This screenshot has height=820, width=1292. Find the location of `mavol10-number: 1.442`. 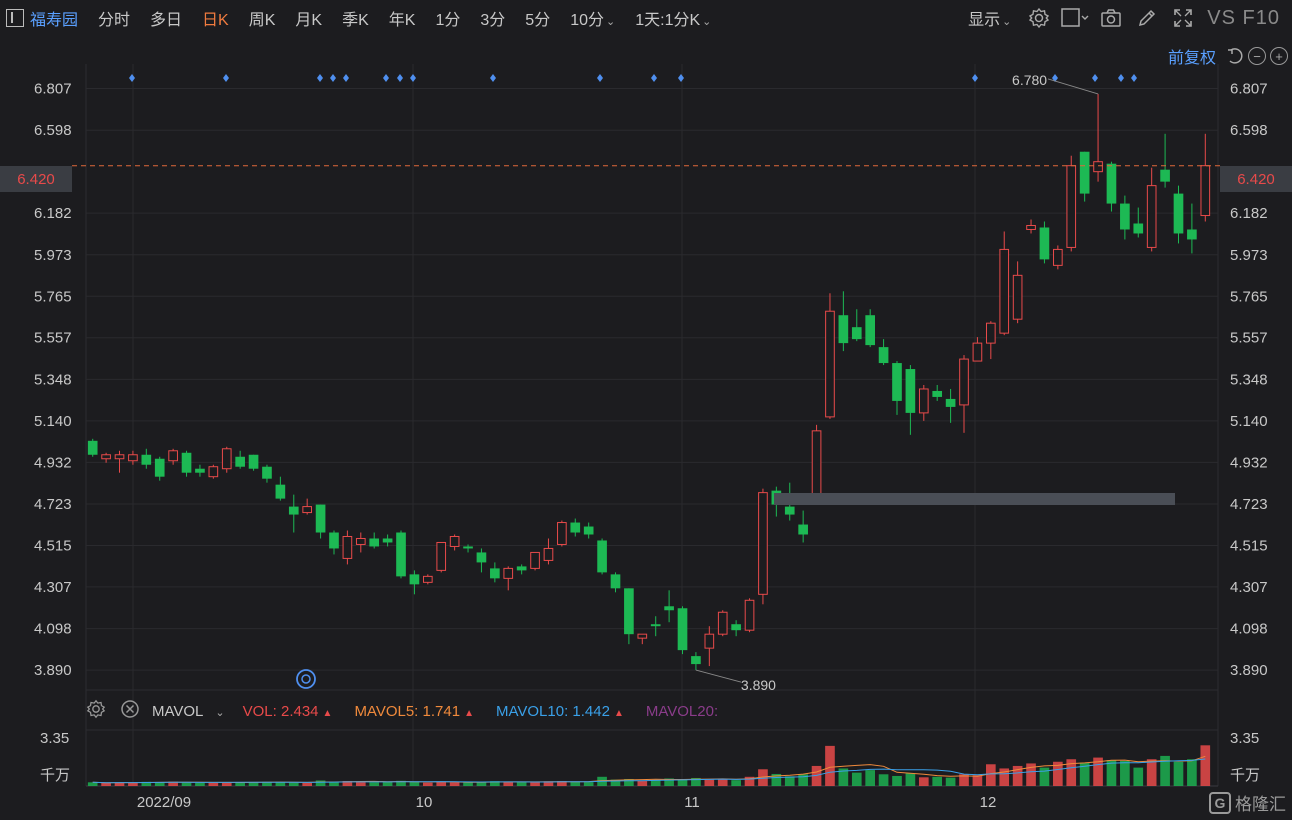

mavol10-number: 1.442 is located at coordinates (591, 711).